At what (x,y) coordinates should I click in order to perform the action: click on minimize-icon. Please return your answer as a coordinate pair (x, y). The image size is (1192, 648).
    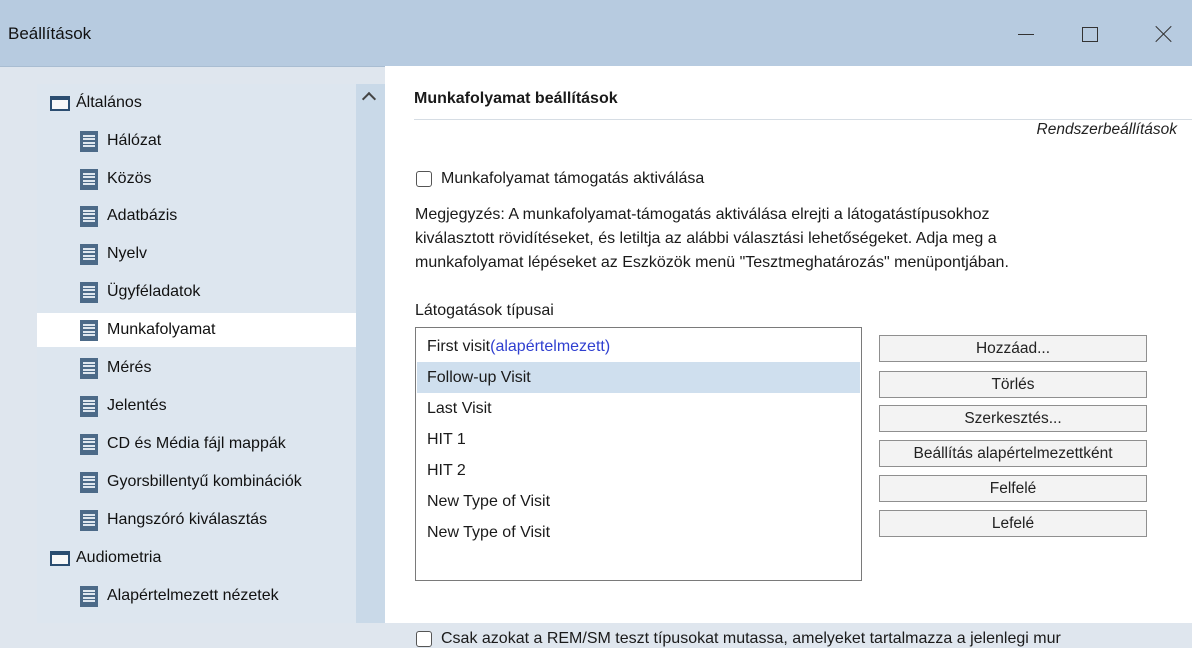
    Looking at the image, I should click on (1026, 34).